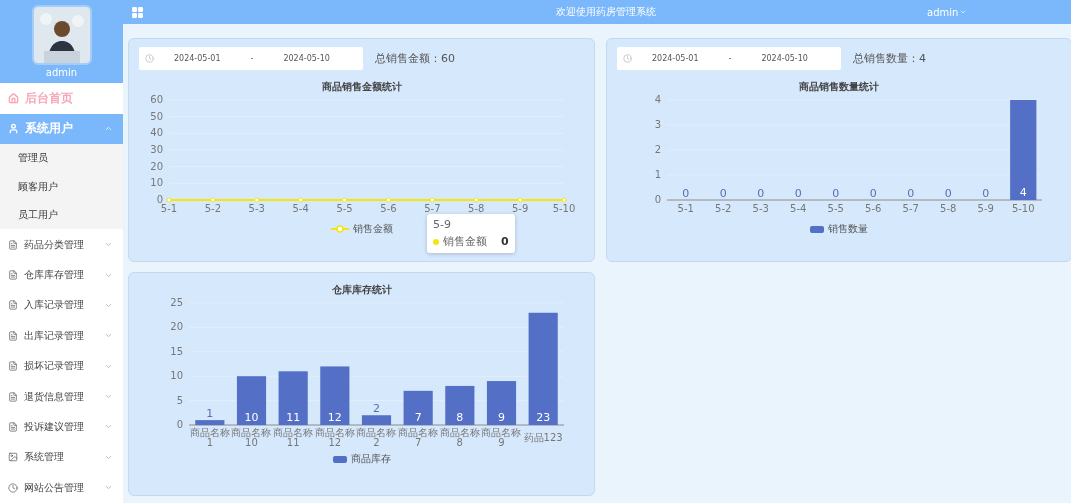  I want to click on tooltip-label: 销售金额, so click(465, 241).